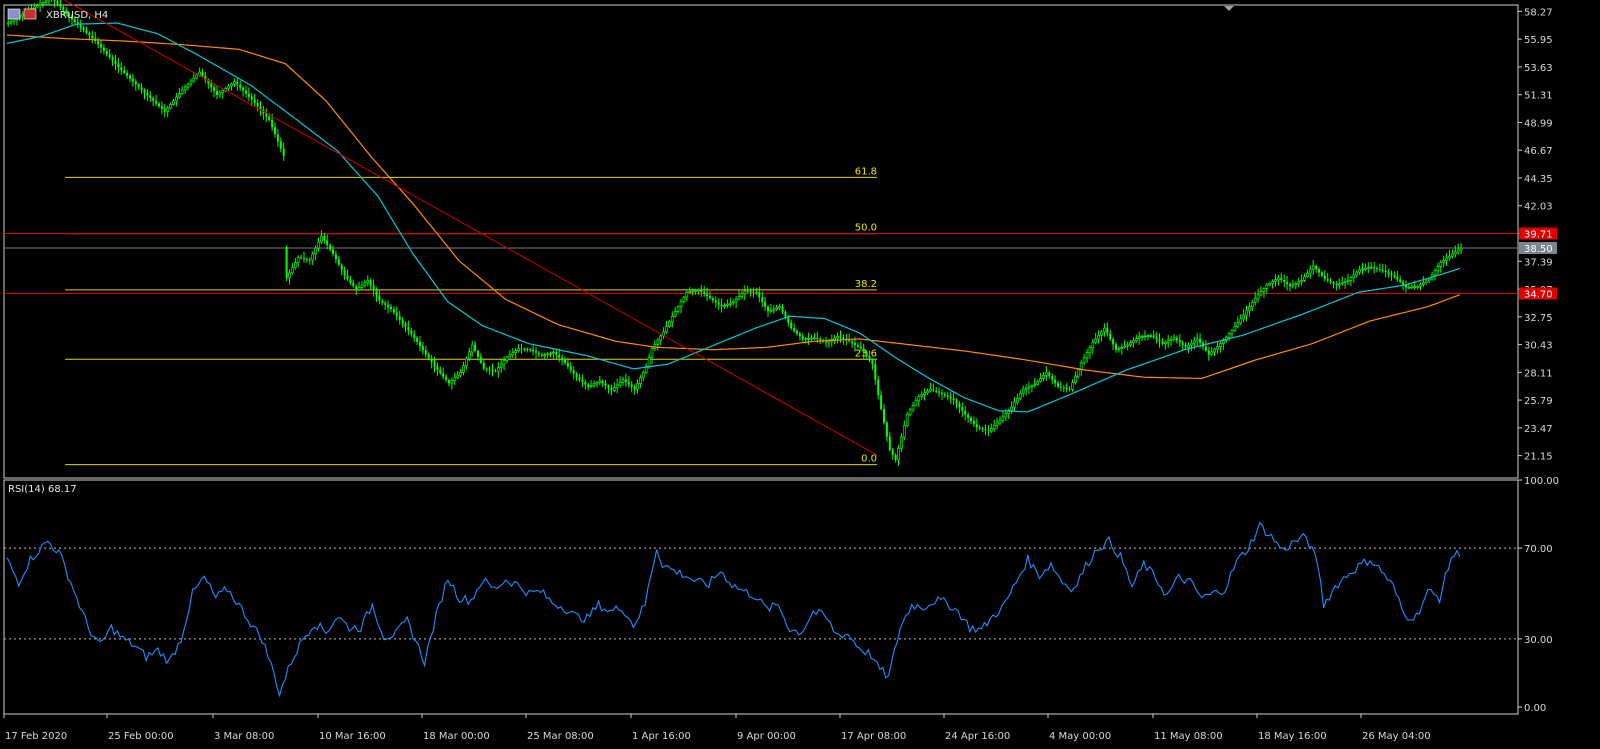  I want to click on price-tick-label: 28.11, so click(1538, 373).